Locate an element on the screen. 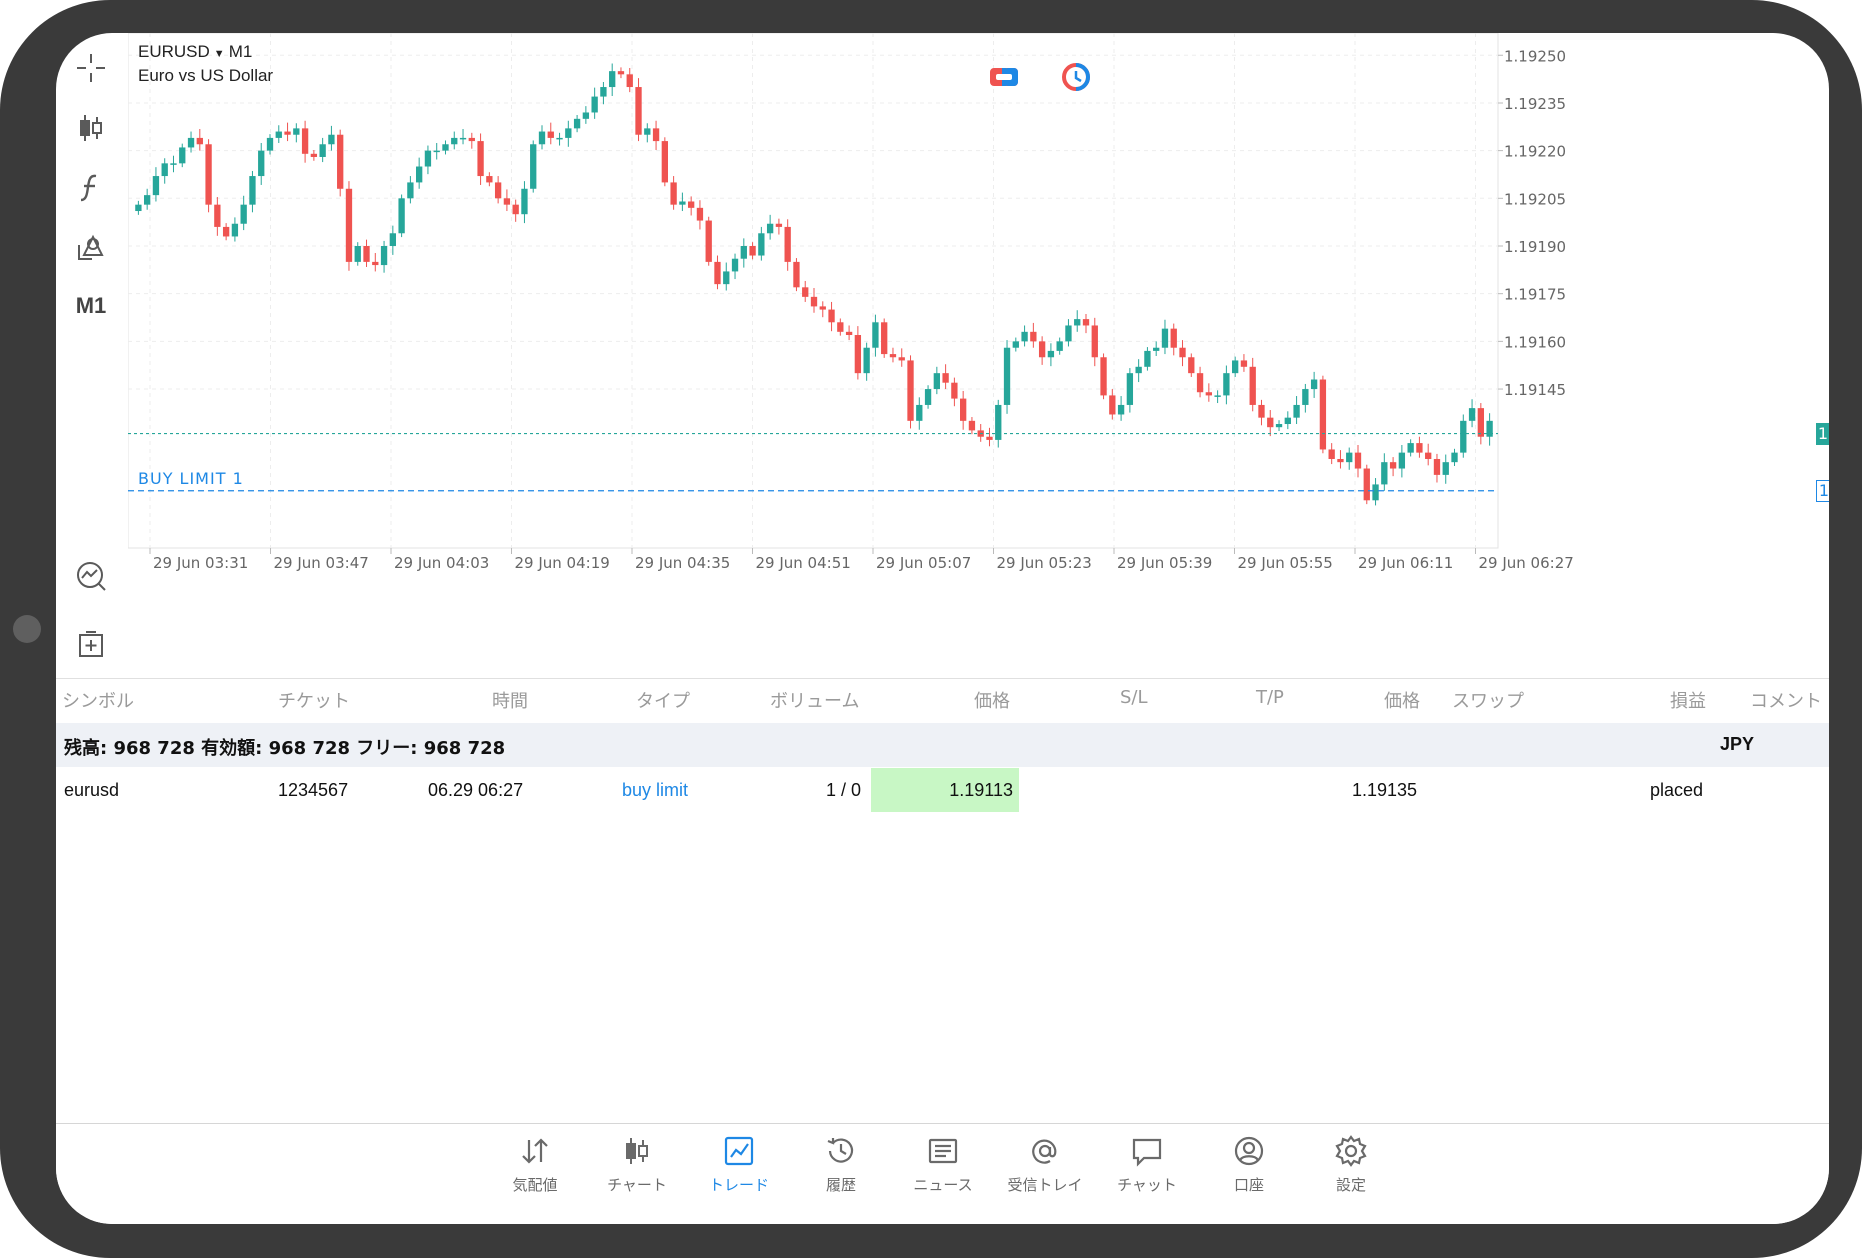 This screenshot has width=1862, height=1258. symbol-dropdown-icon: ▼ is located at coordinates (219, 54).